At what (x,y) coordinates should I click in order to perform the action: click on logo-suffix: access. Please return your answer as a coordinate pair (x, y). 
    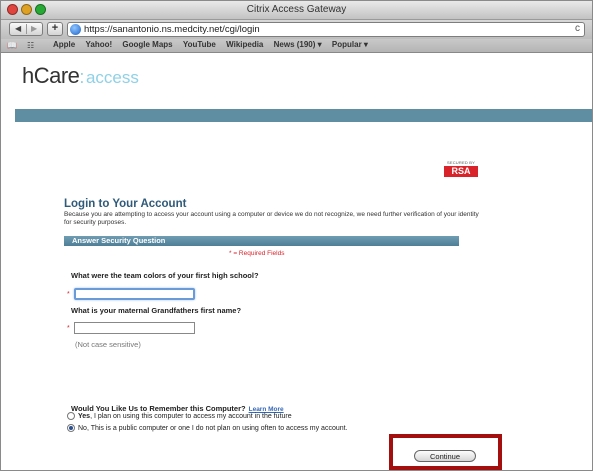
    Looking at the image, I should click on (112, 77).